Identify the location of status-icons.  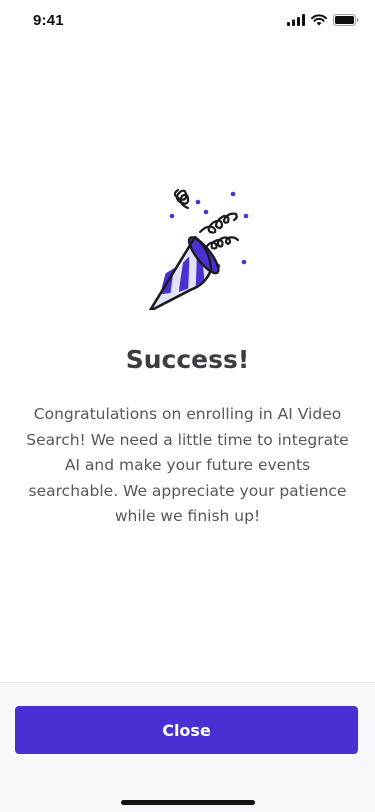
(323, 20).